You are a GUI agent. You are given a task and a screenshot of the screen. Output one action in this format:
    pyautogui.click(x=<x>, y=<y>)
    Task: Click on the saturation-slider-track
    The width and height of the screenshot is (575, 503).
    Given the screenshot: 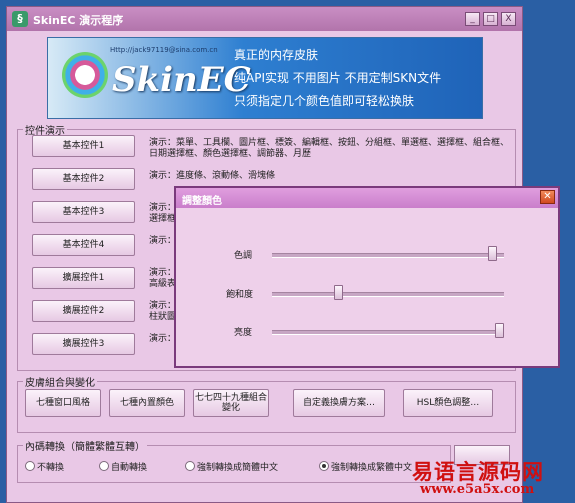 What is the action you would take?
    pyautogui.click(x=388, y=294)
    